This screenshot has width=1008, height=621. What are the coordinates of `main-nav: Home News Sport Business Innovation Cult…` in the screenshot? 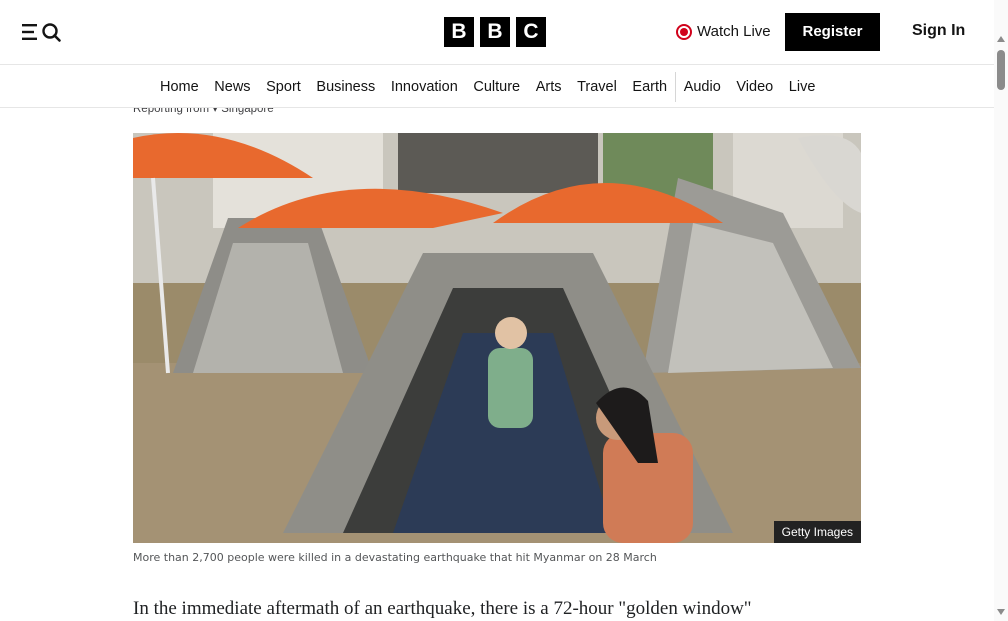 It's located at (497, 87).